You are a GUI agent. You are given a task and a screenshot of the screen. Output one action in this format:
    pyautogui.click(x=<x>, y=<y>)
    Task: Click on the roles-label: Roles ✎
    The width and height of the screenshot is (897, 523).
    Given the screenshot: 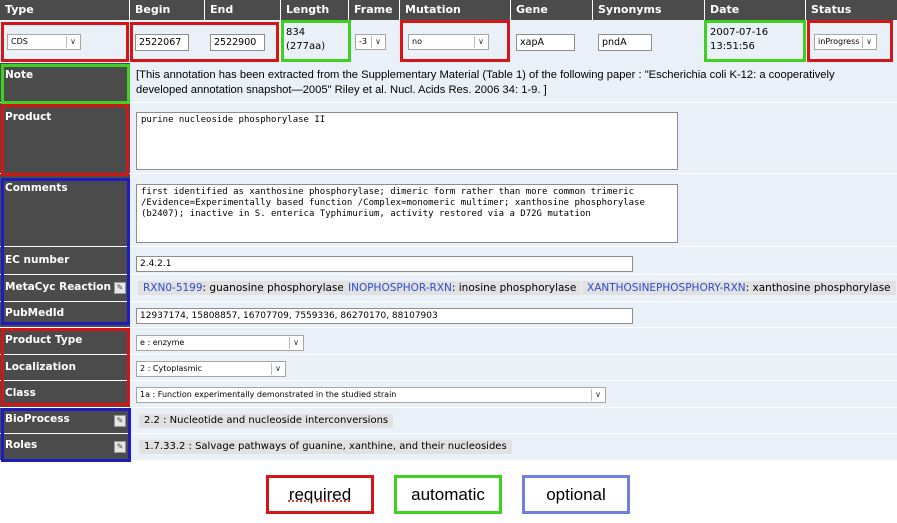 What is the action you would take?
    pyautogui.click(x=65, y=447)
    